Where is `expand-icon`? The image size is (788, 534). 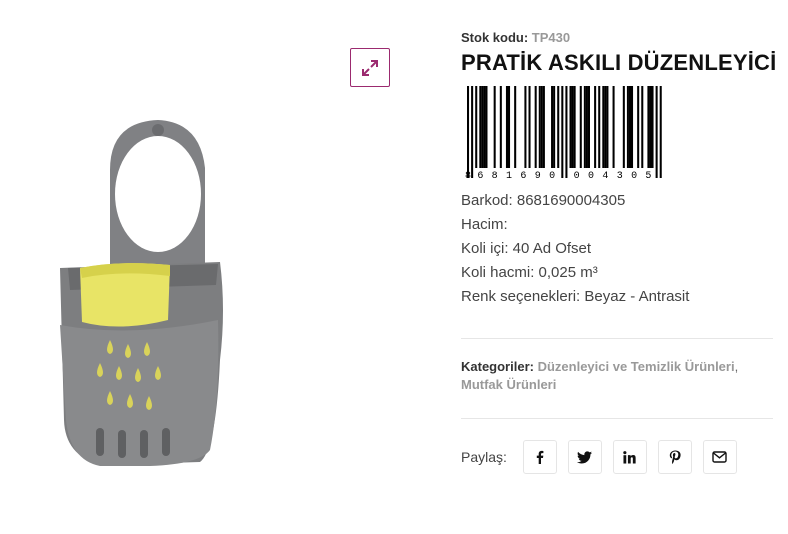
expand-icon is located at coordinates (370, 67).